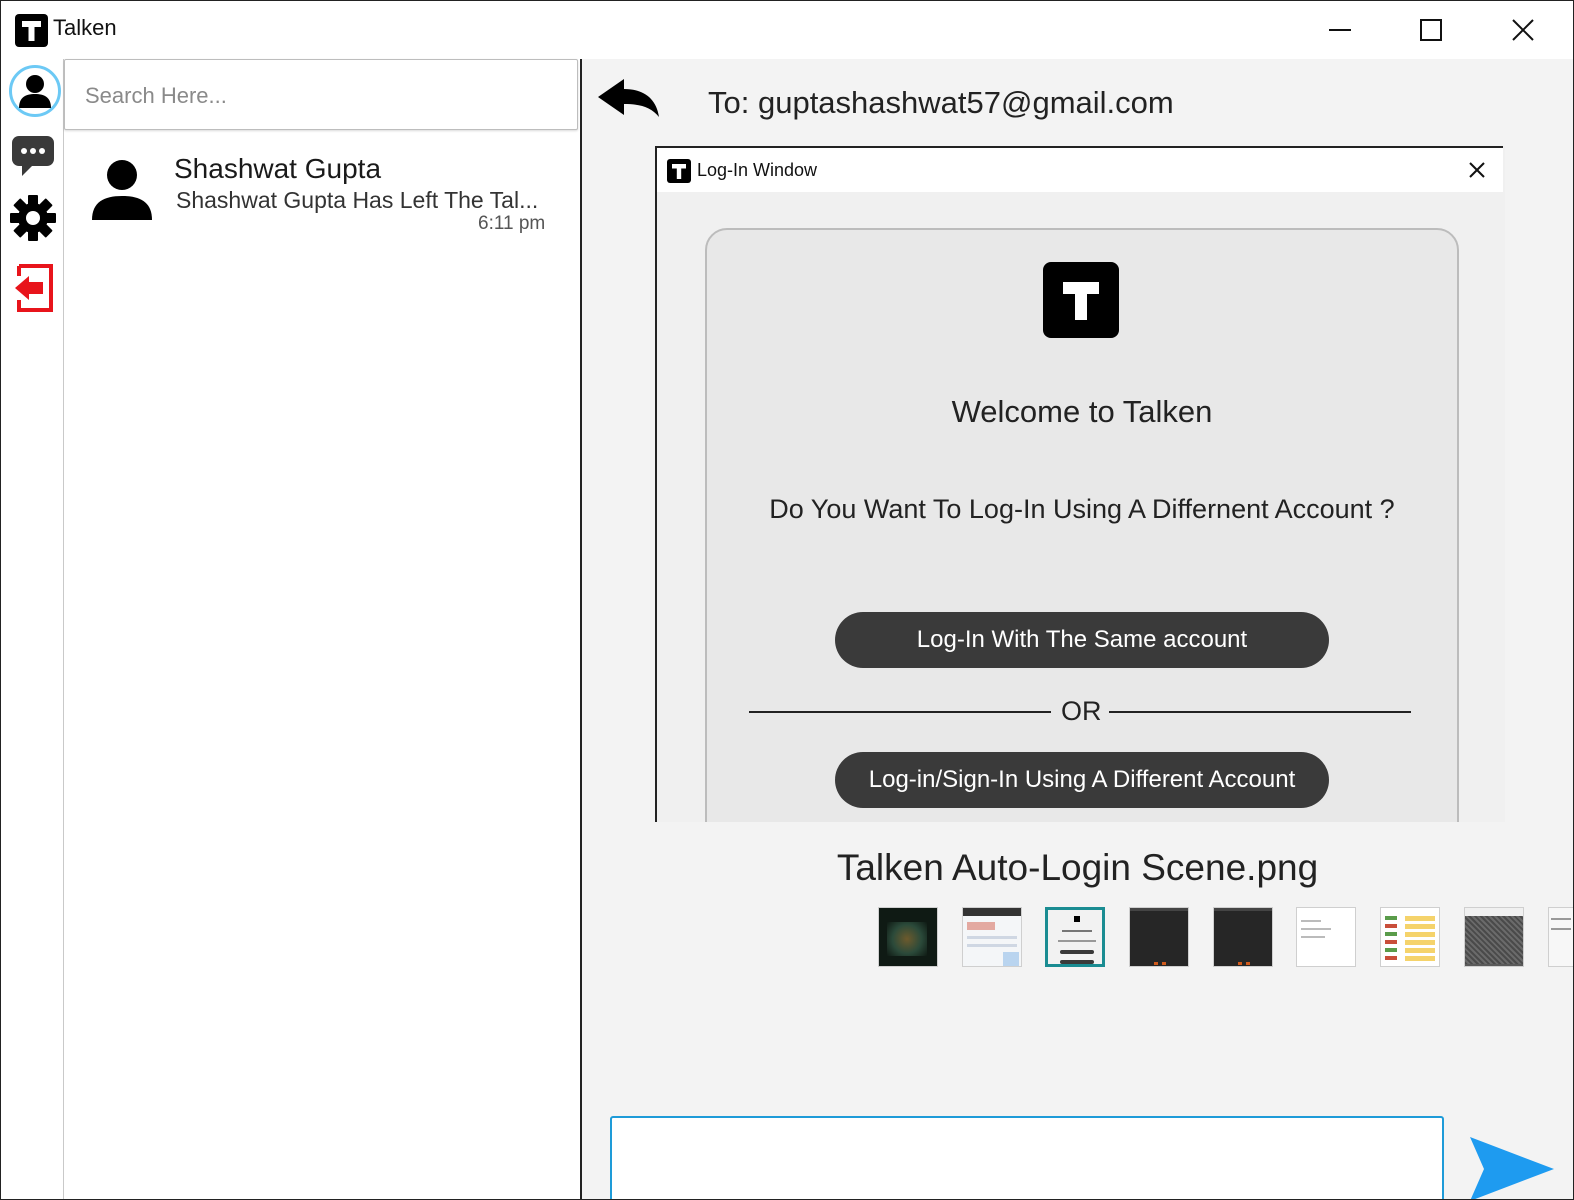 The image size is (1574, 1200). I want to click on preview-close-icon, so click(1477, 170).